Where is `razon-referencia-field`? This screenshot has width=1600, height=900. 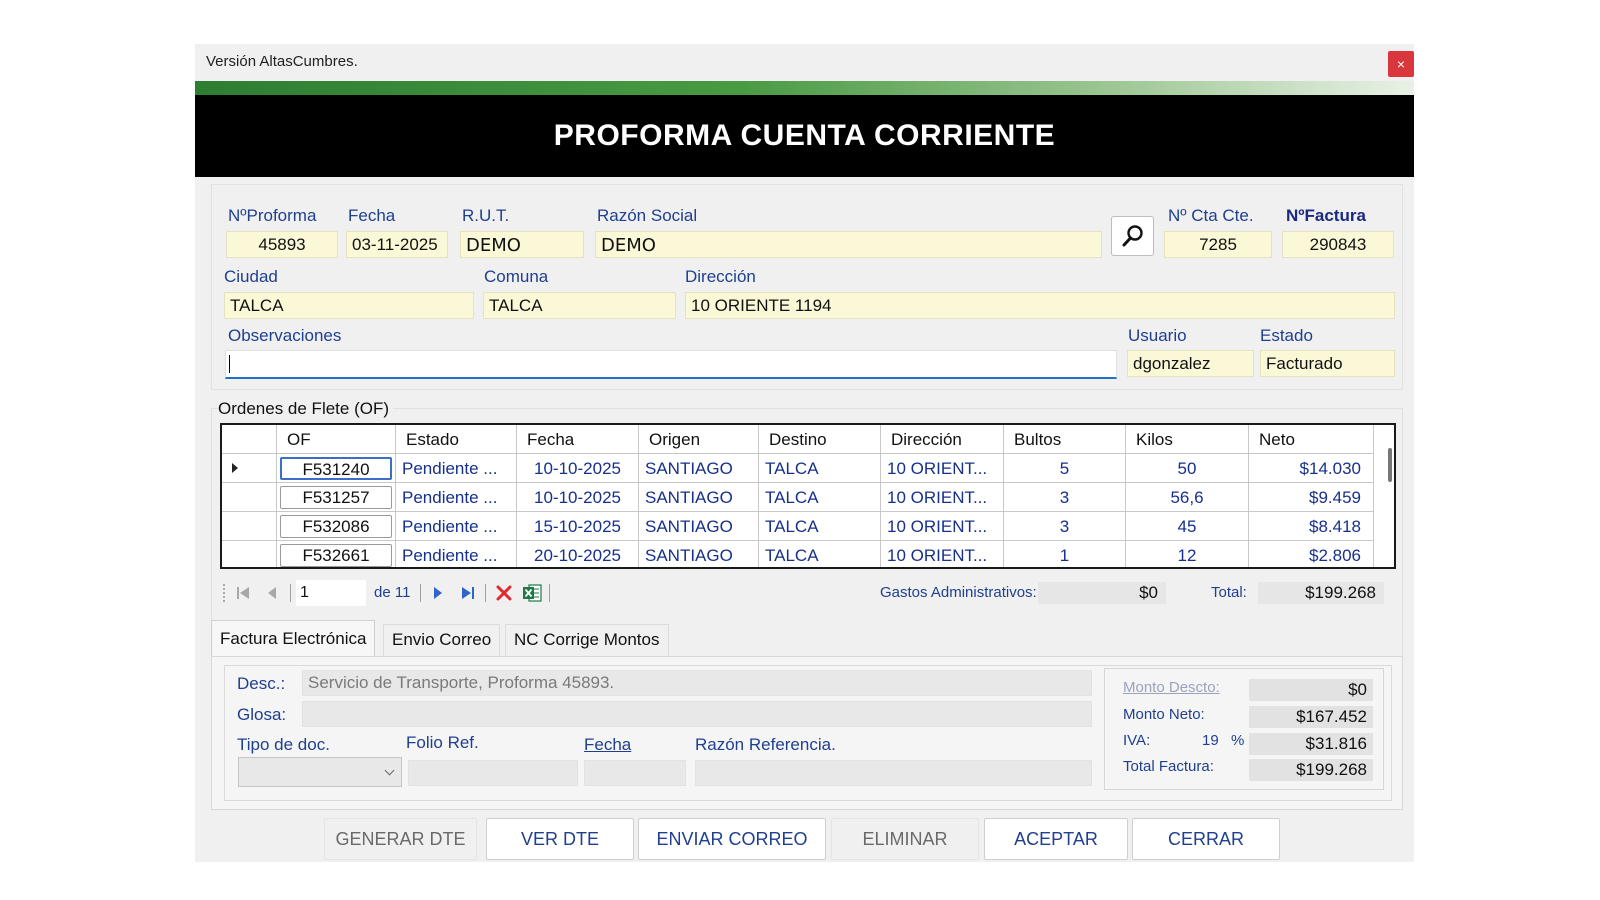 razon-referencia-field is located at coordinates (893, 773).